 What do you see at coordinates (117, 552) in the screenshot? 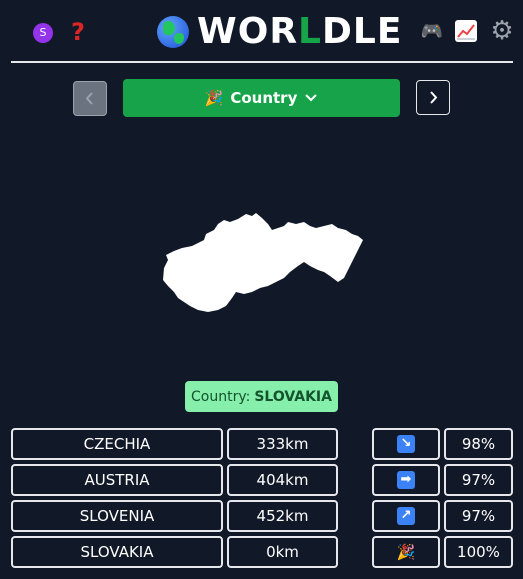
I see `guess-country: SLOVAKIA` at bounding box center [117, 552].